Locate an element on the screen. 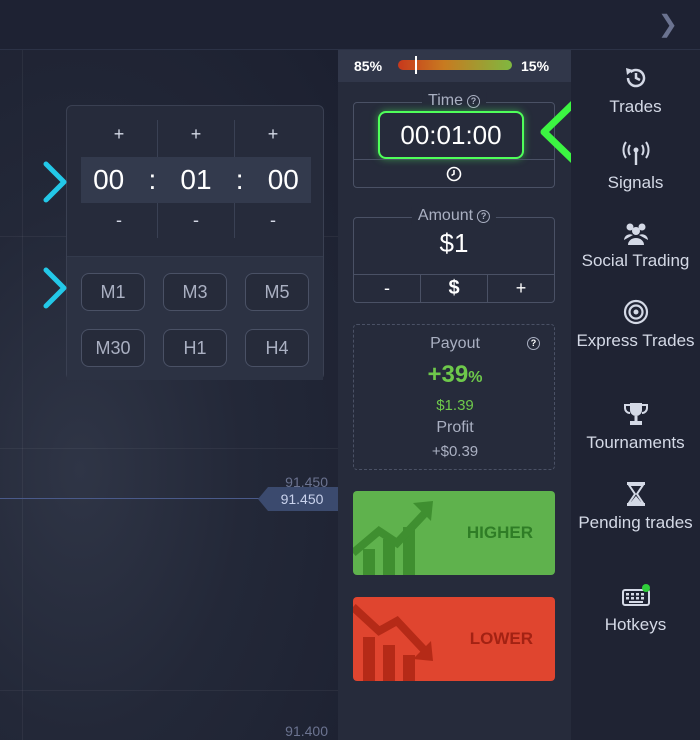  axis-label: 91.400 is located at coordinates (306, 731).